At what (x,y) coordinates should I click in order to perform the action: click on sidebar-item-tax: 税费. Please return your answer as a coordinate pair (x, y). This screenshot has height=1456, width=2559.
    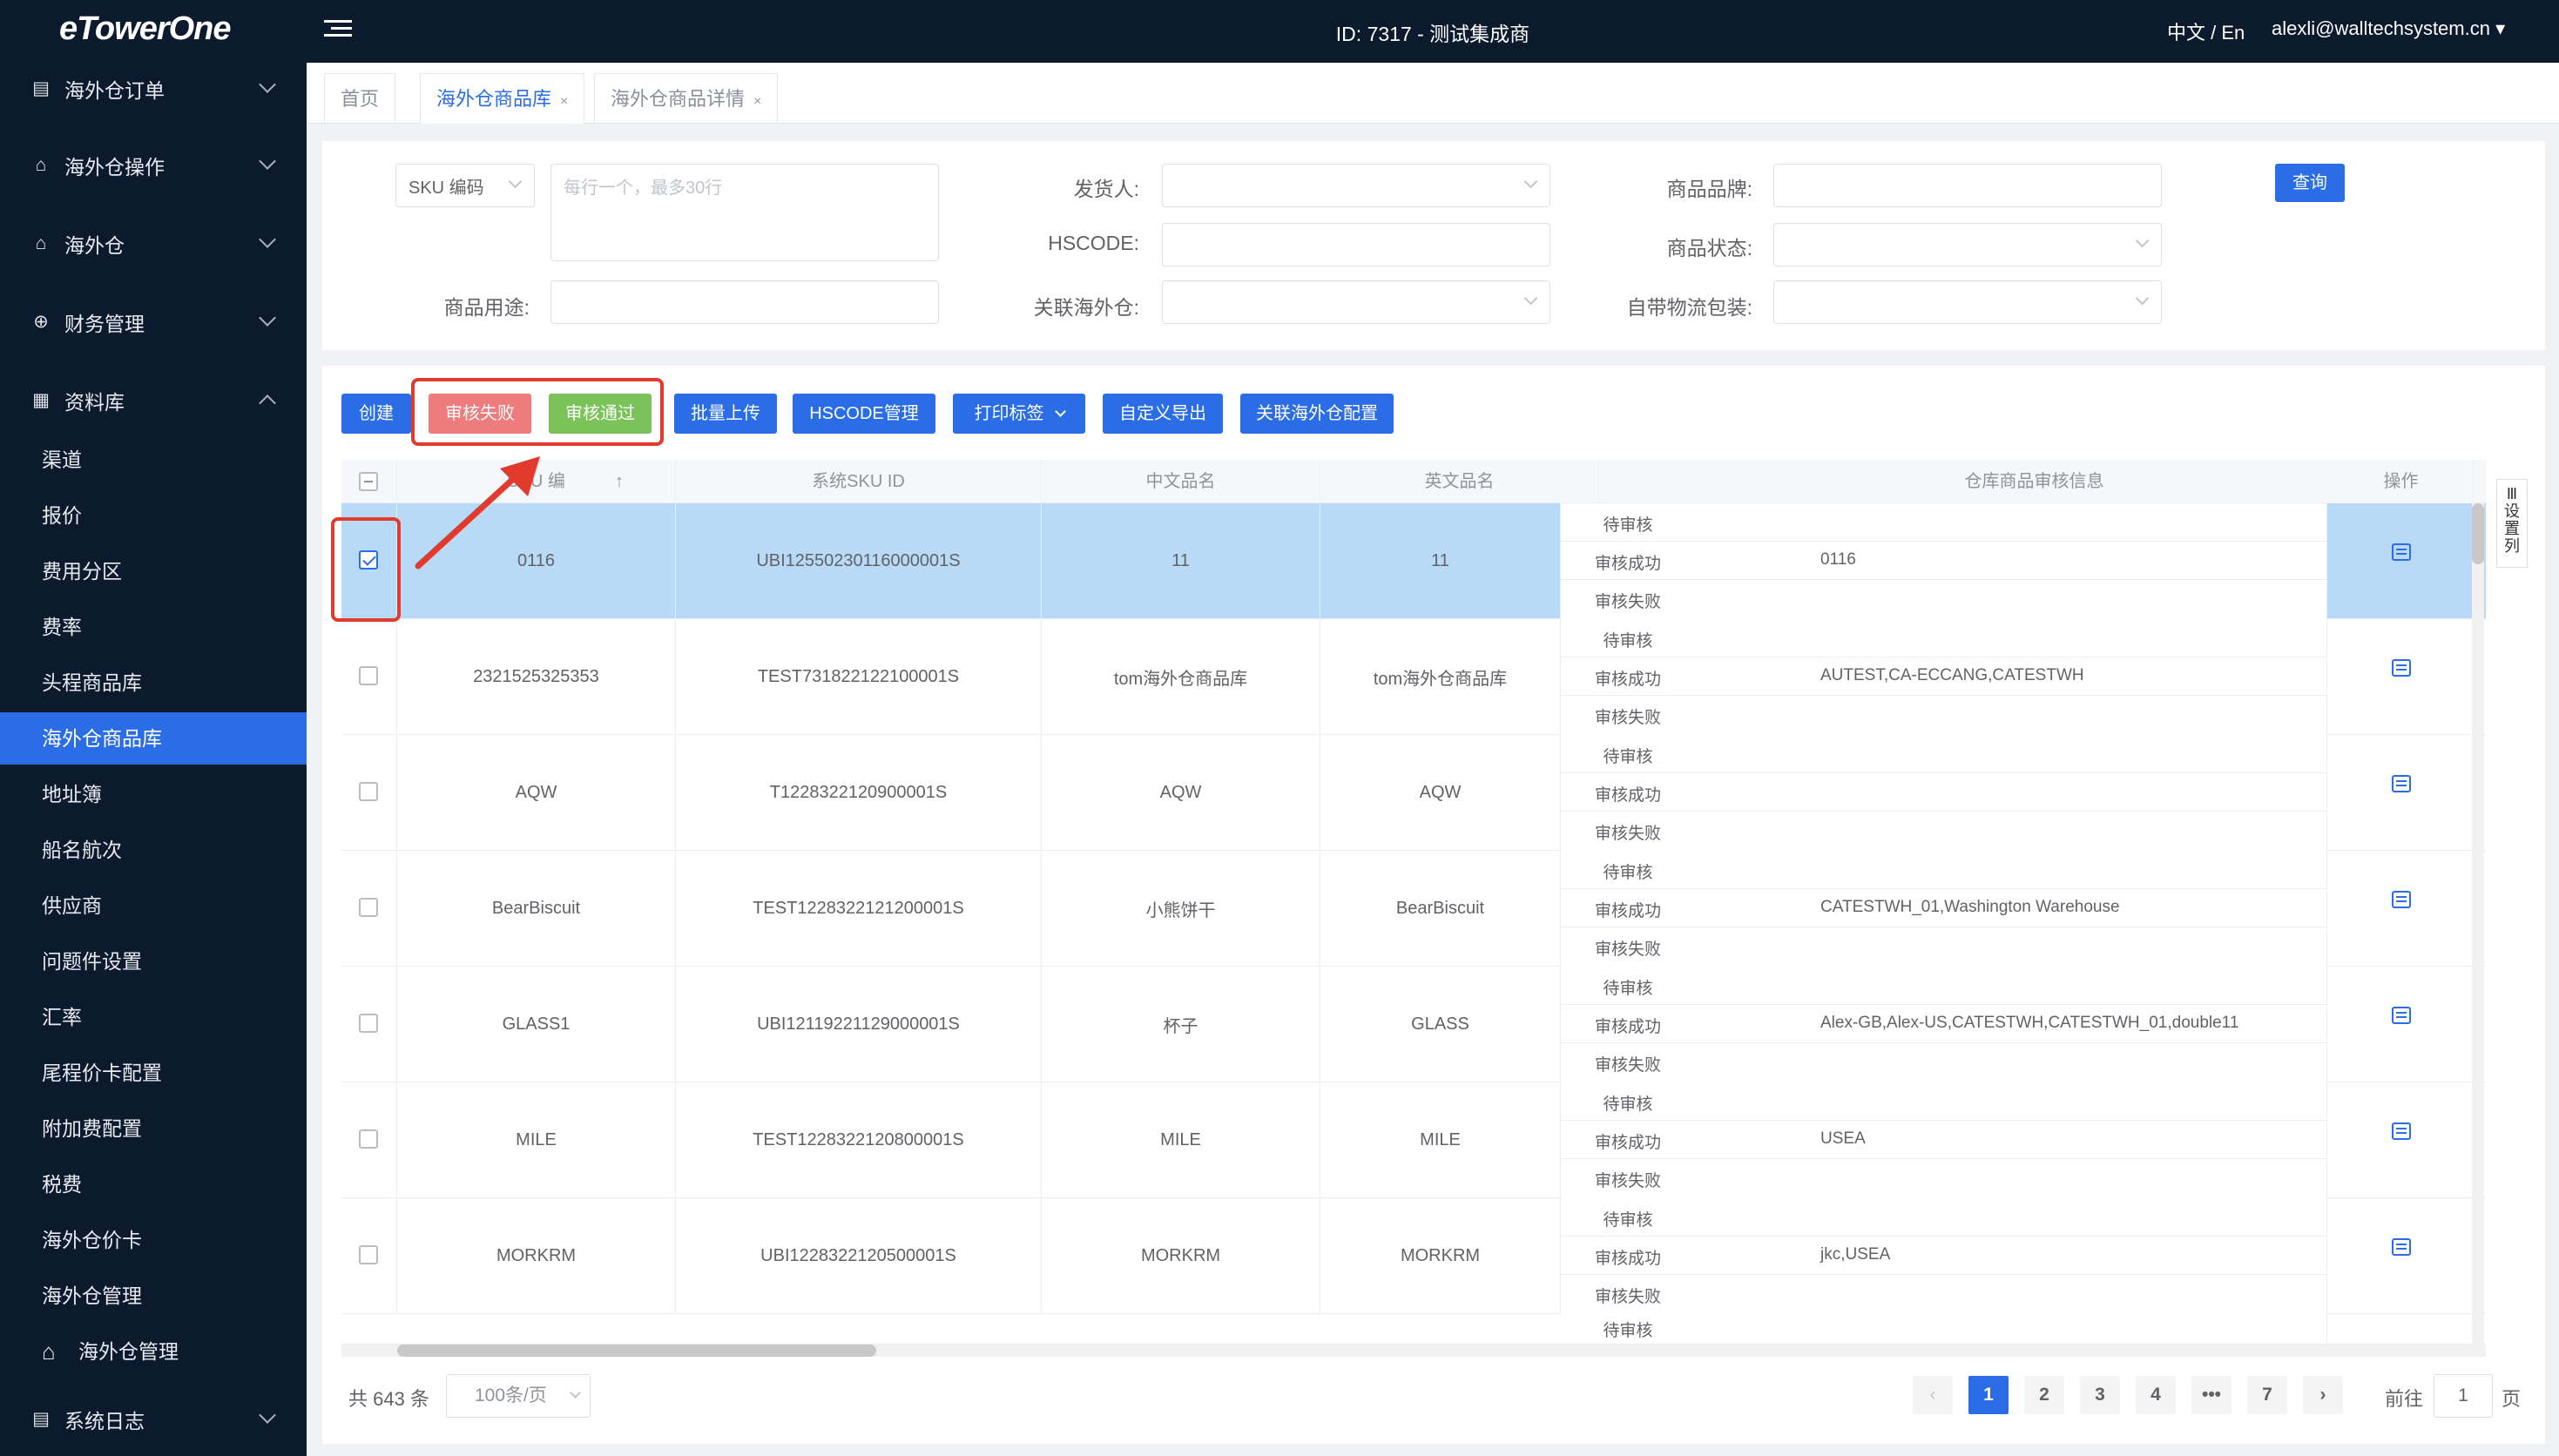
    Looking at the image, I should click on (153, 1184).